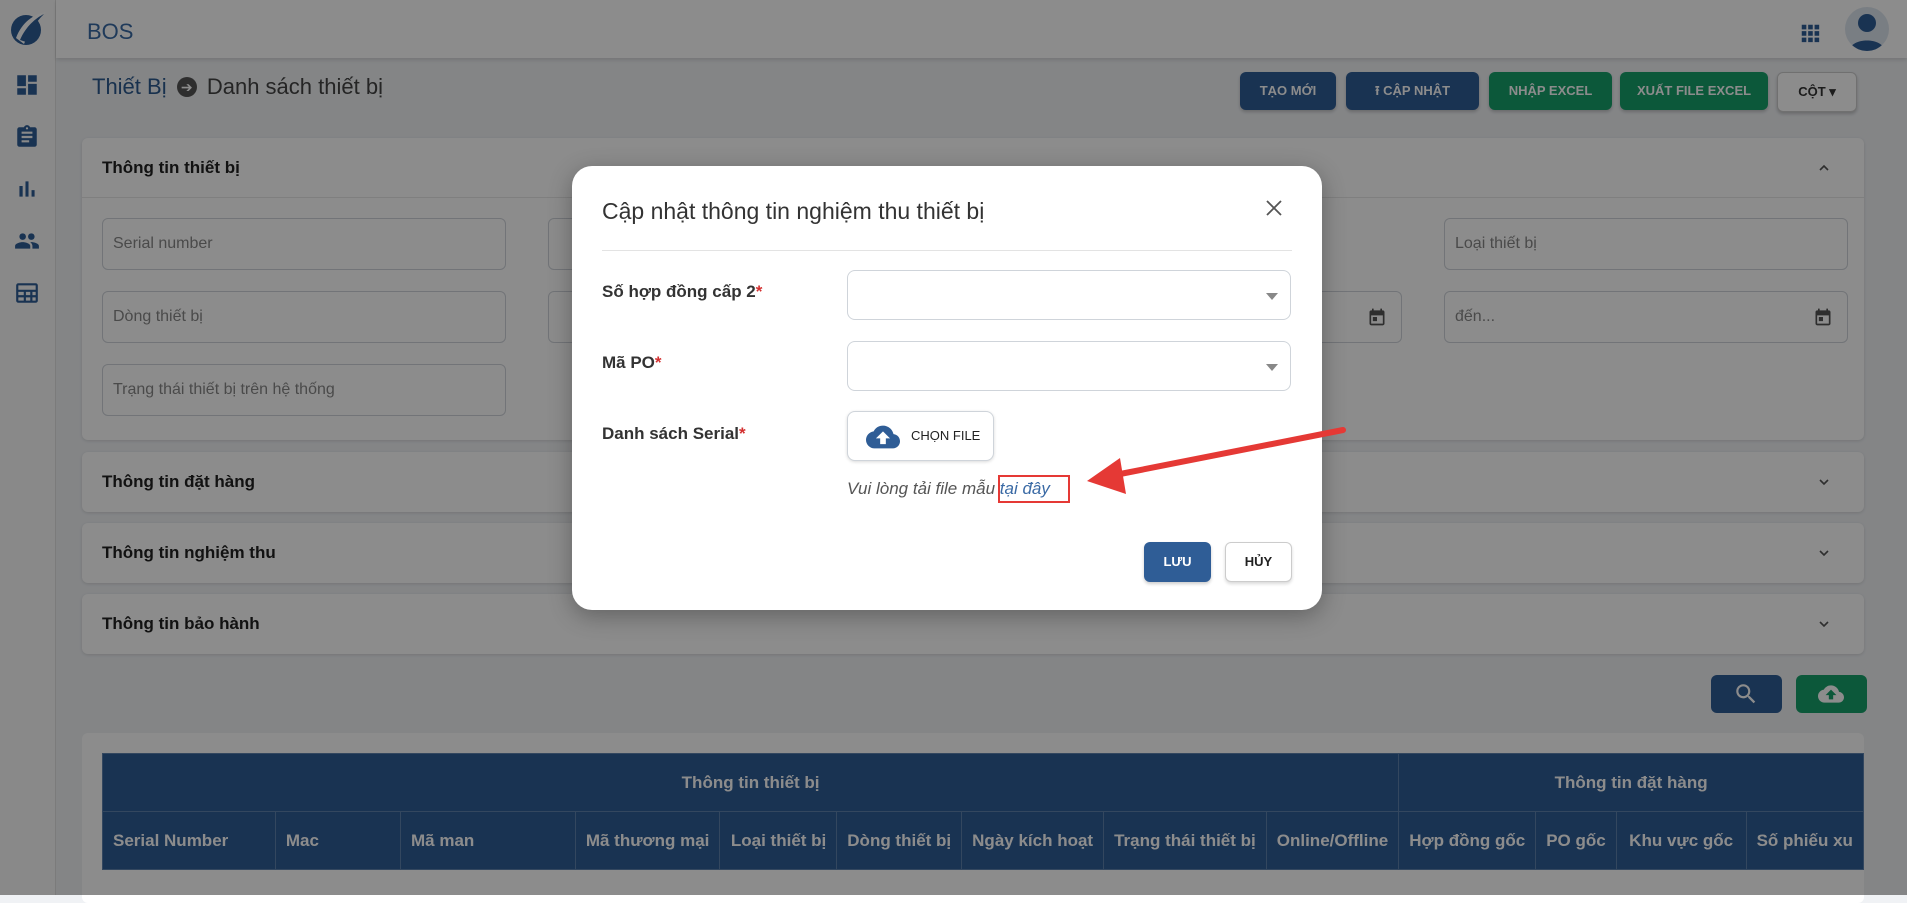  Describe the element at coordinates (628, 362) in the screenshot. I see `po-label-text: Mã PO` at that location.